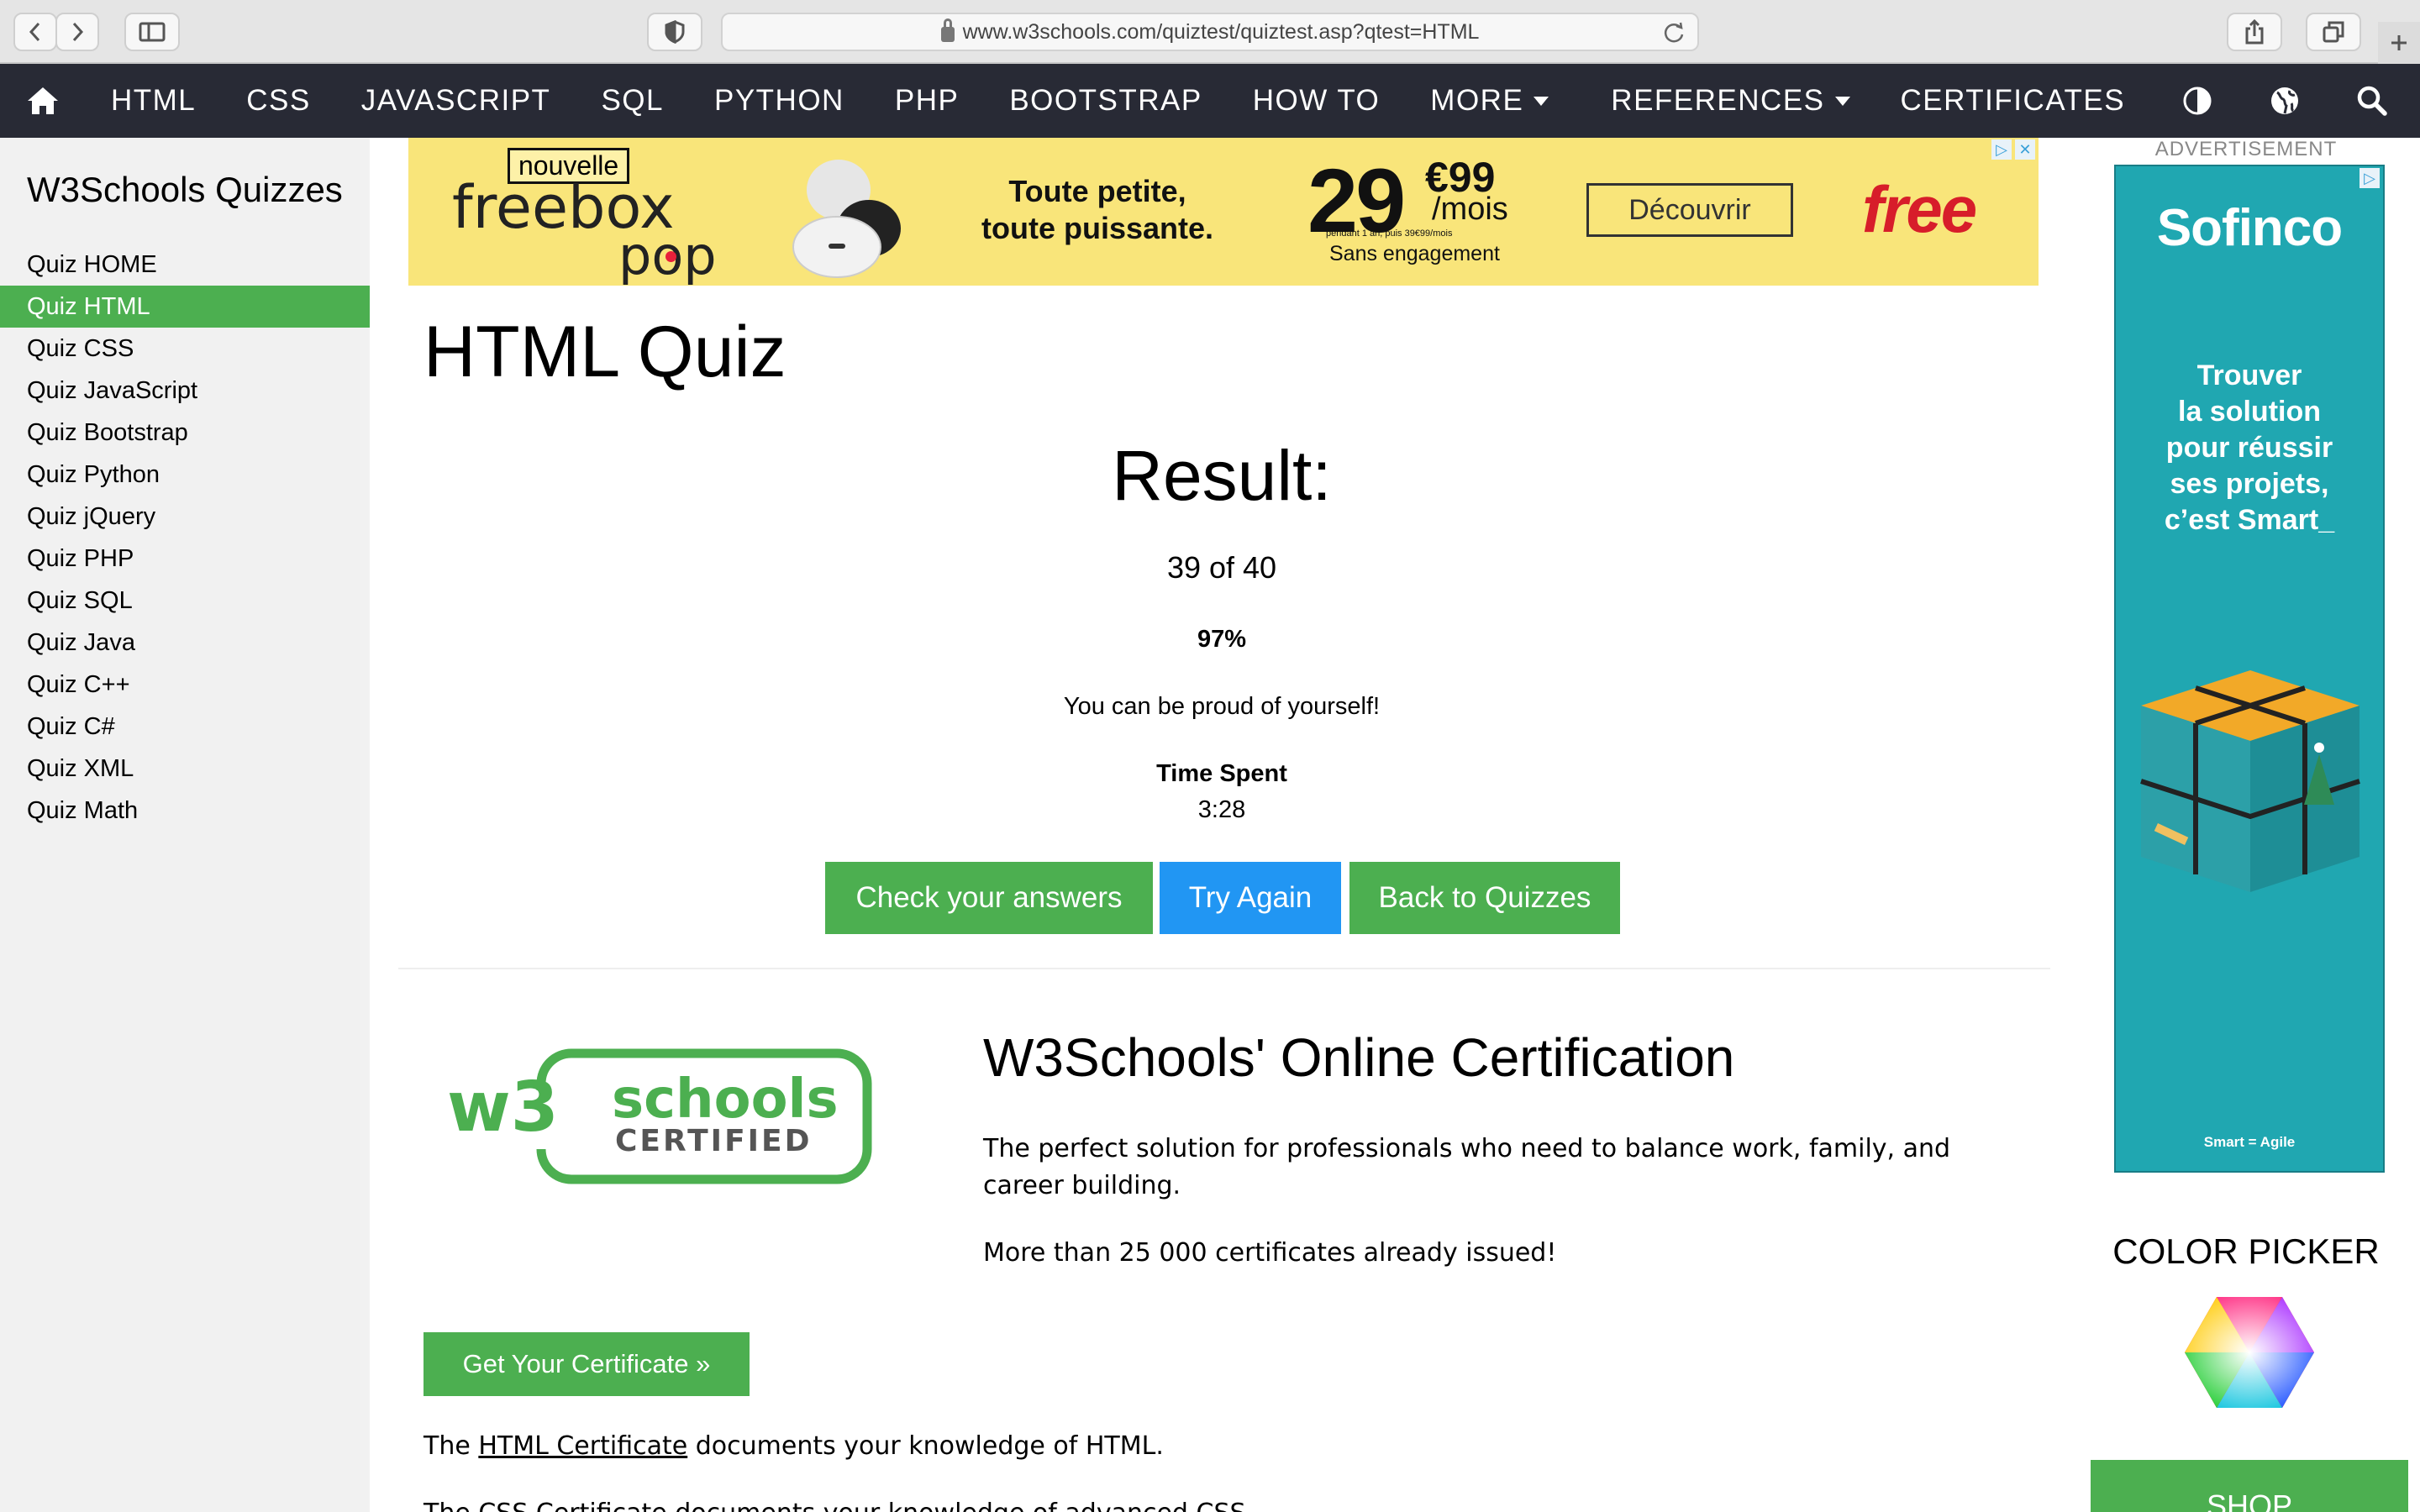 Image resolution: width=2420 pixels, height=1512 pixels. Describe the element at coordinates (185, 265) in the screenshot. I see `sidebar-item-quiz-home: Quiz HOME` at that location.